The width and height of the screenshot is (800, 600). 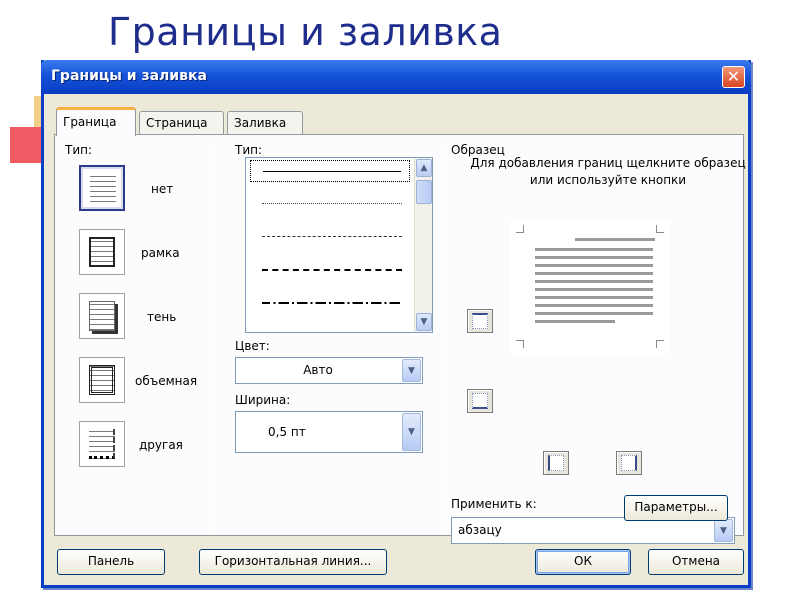 I want to click on apply-to-select: абзацу ▼, so click(x=593, y=530).